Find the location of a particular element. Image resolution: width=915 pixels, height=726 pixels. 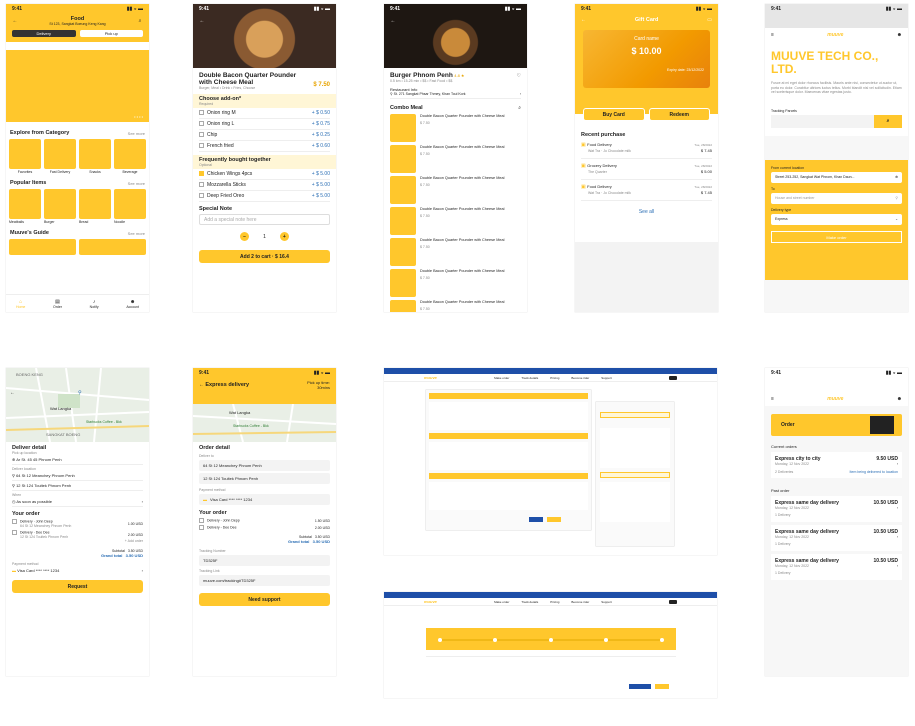

add-order-link: + Add order is located at coordinates (77, 541).